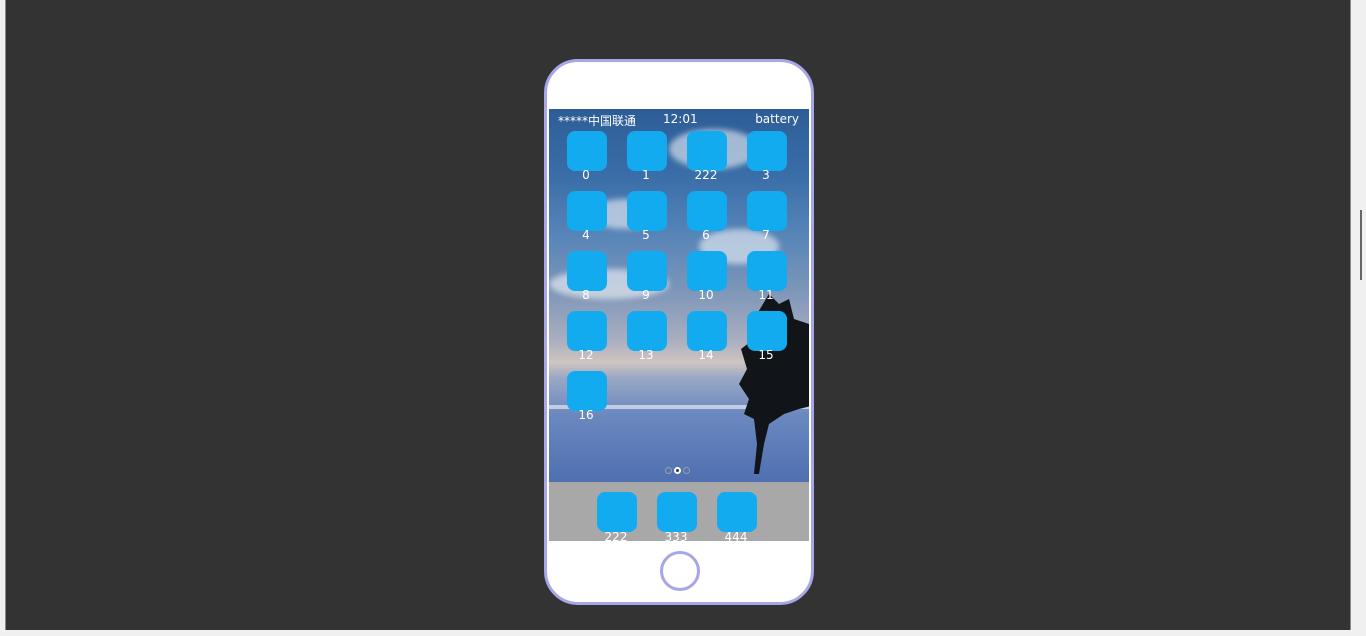 This screenshot has width=1366, height=636. What do you see at coordinates (646, 355) in the screenshot?
I see `app-label: 13` at bounding box center [646, 355].